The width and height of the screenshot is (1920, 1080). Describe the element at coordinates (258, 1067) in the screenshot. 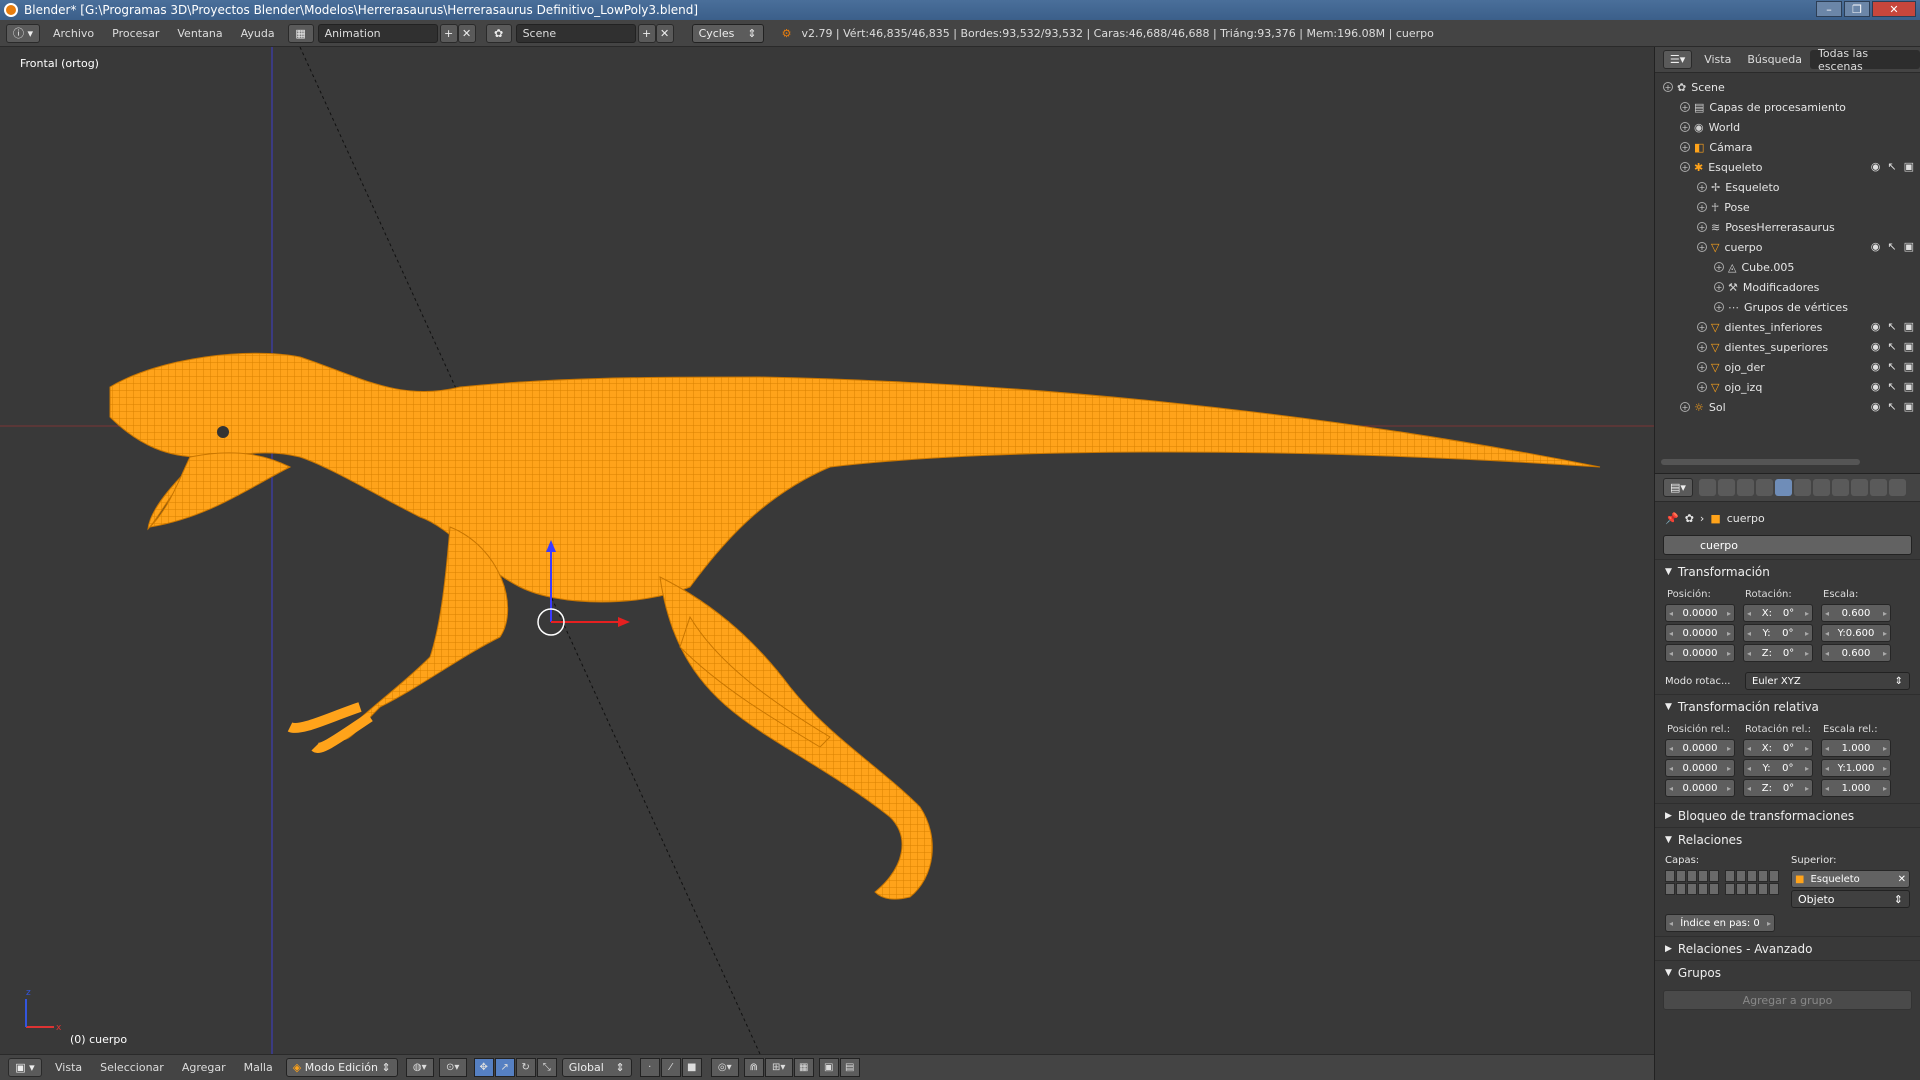

I see `menu-malla: Malla` at that location.